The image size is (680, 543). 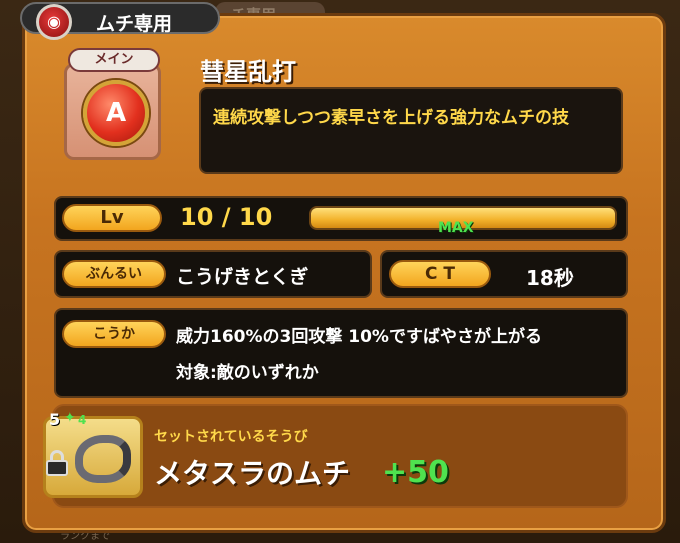 I want to click on effect-line-2: 対象:敵のいずれか, so click(x=247, y=373).